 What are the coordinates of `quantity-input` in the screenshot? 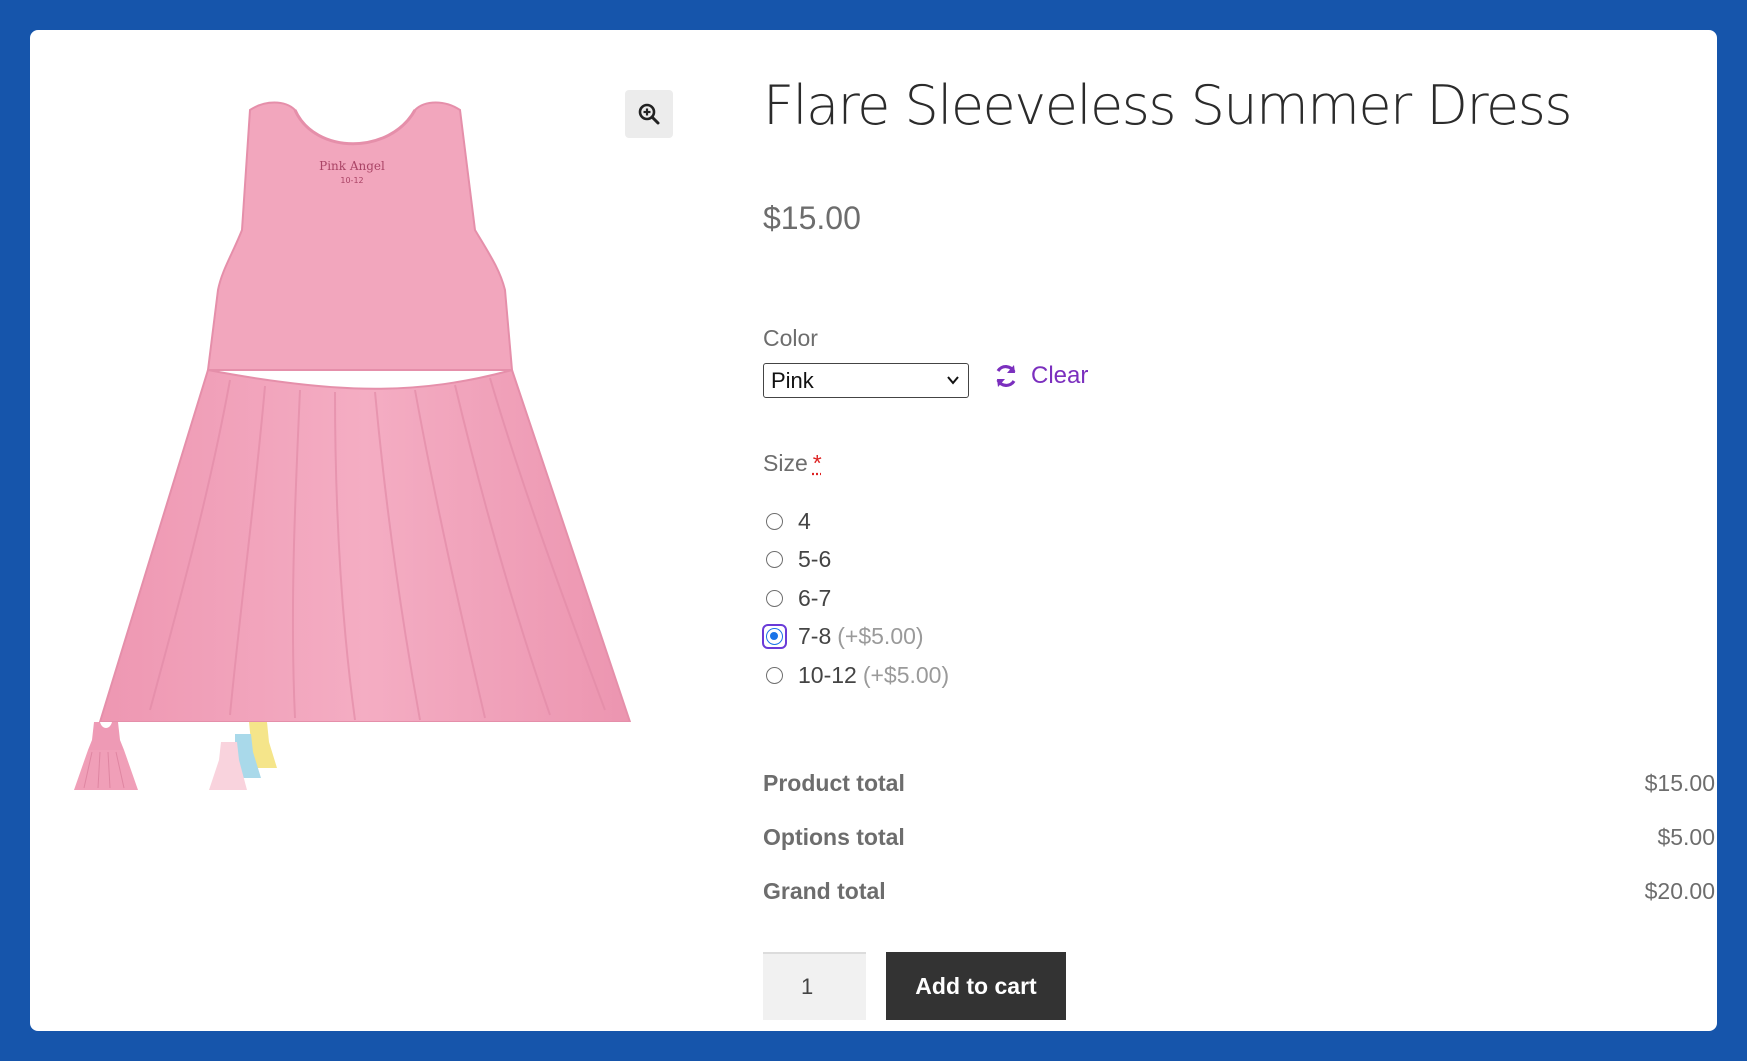 It's located at (814, 986).